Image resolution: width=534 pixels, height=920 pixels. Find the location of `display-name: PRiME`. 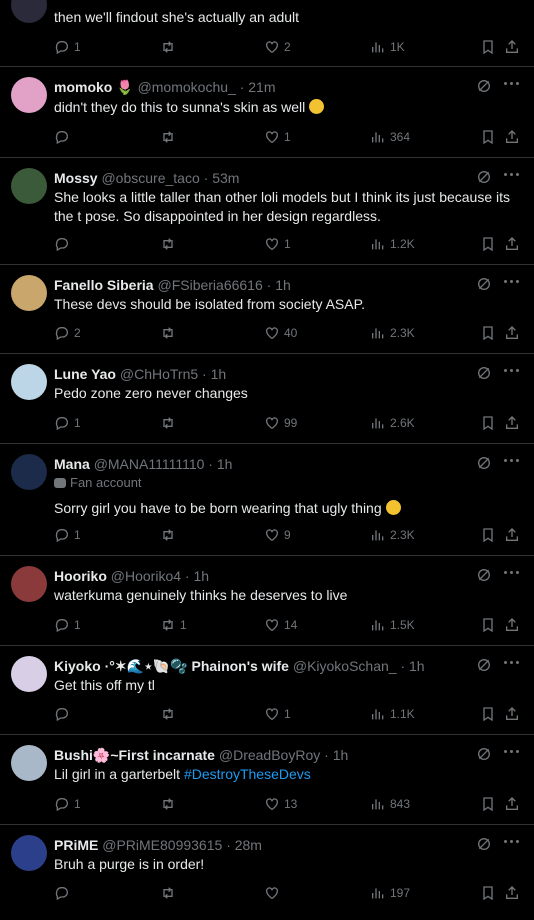

display-name: PRiME is located at coordinates (76, 845).